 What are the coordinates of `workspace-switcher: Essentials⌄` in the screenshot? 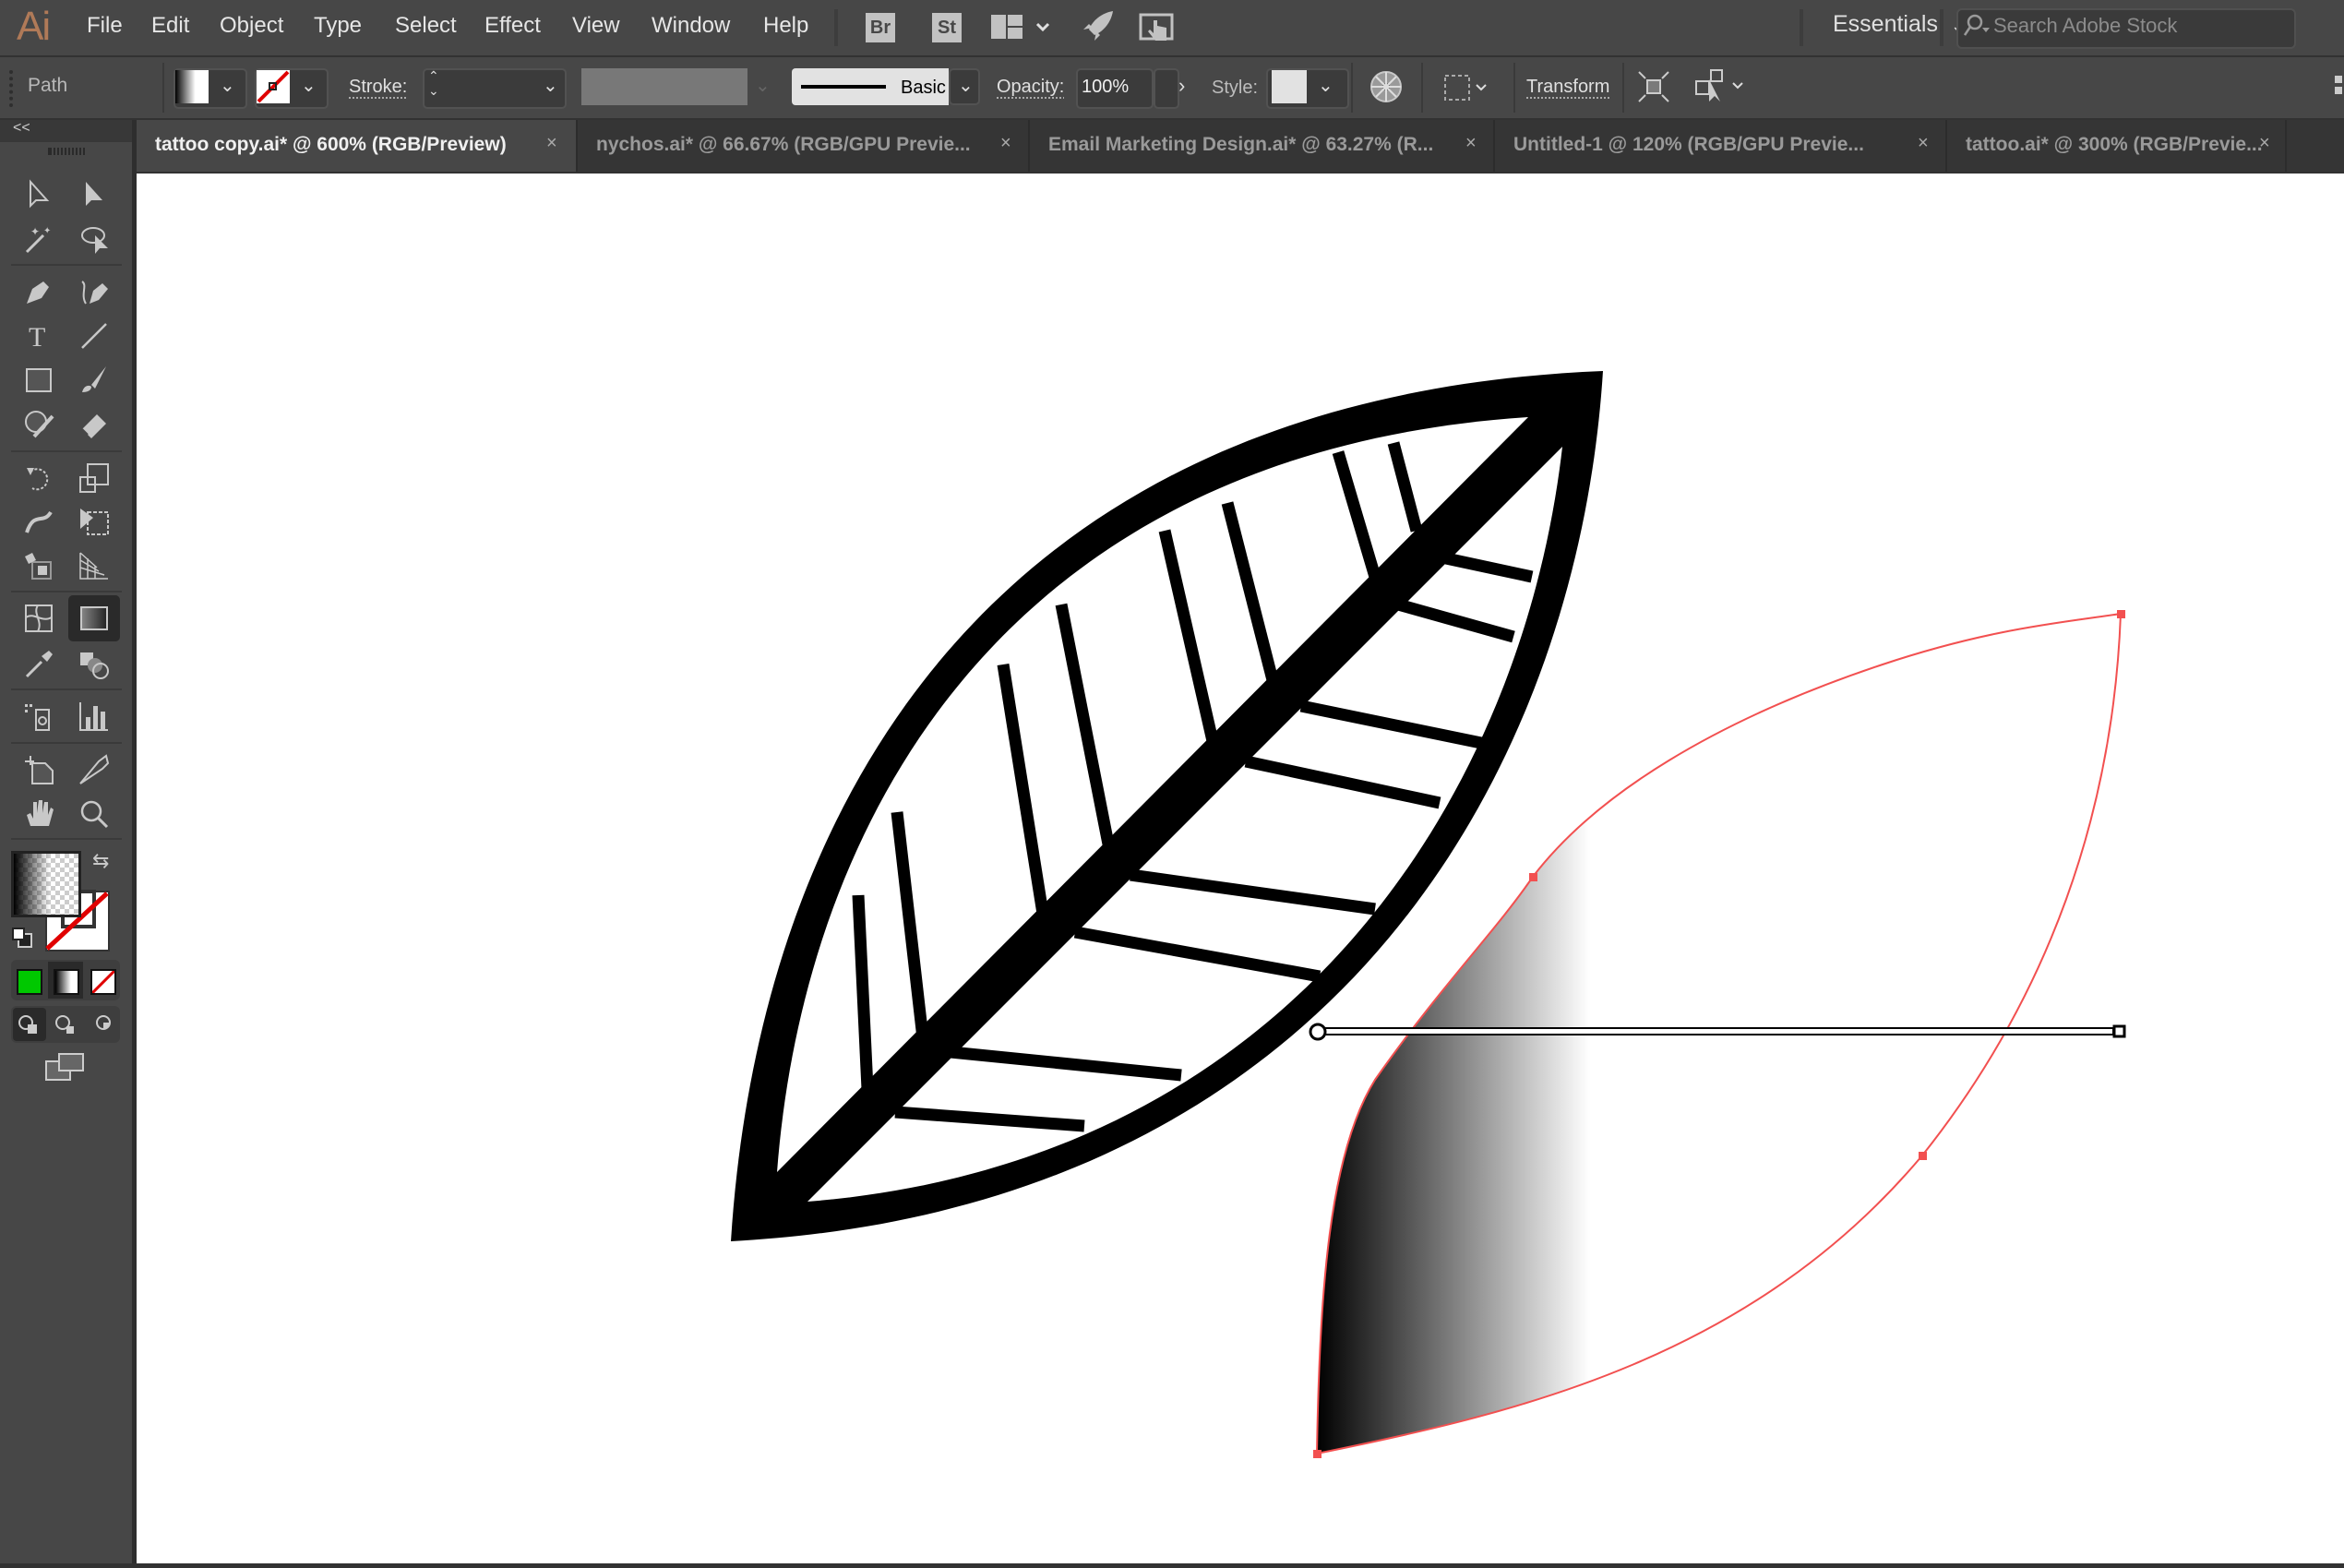 It's located at (1899, 25).